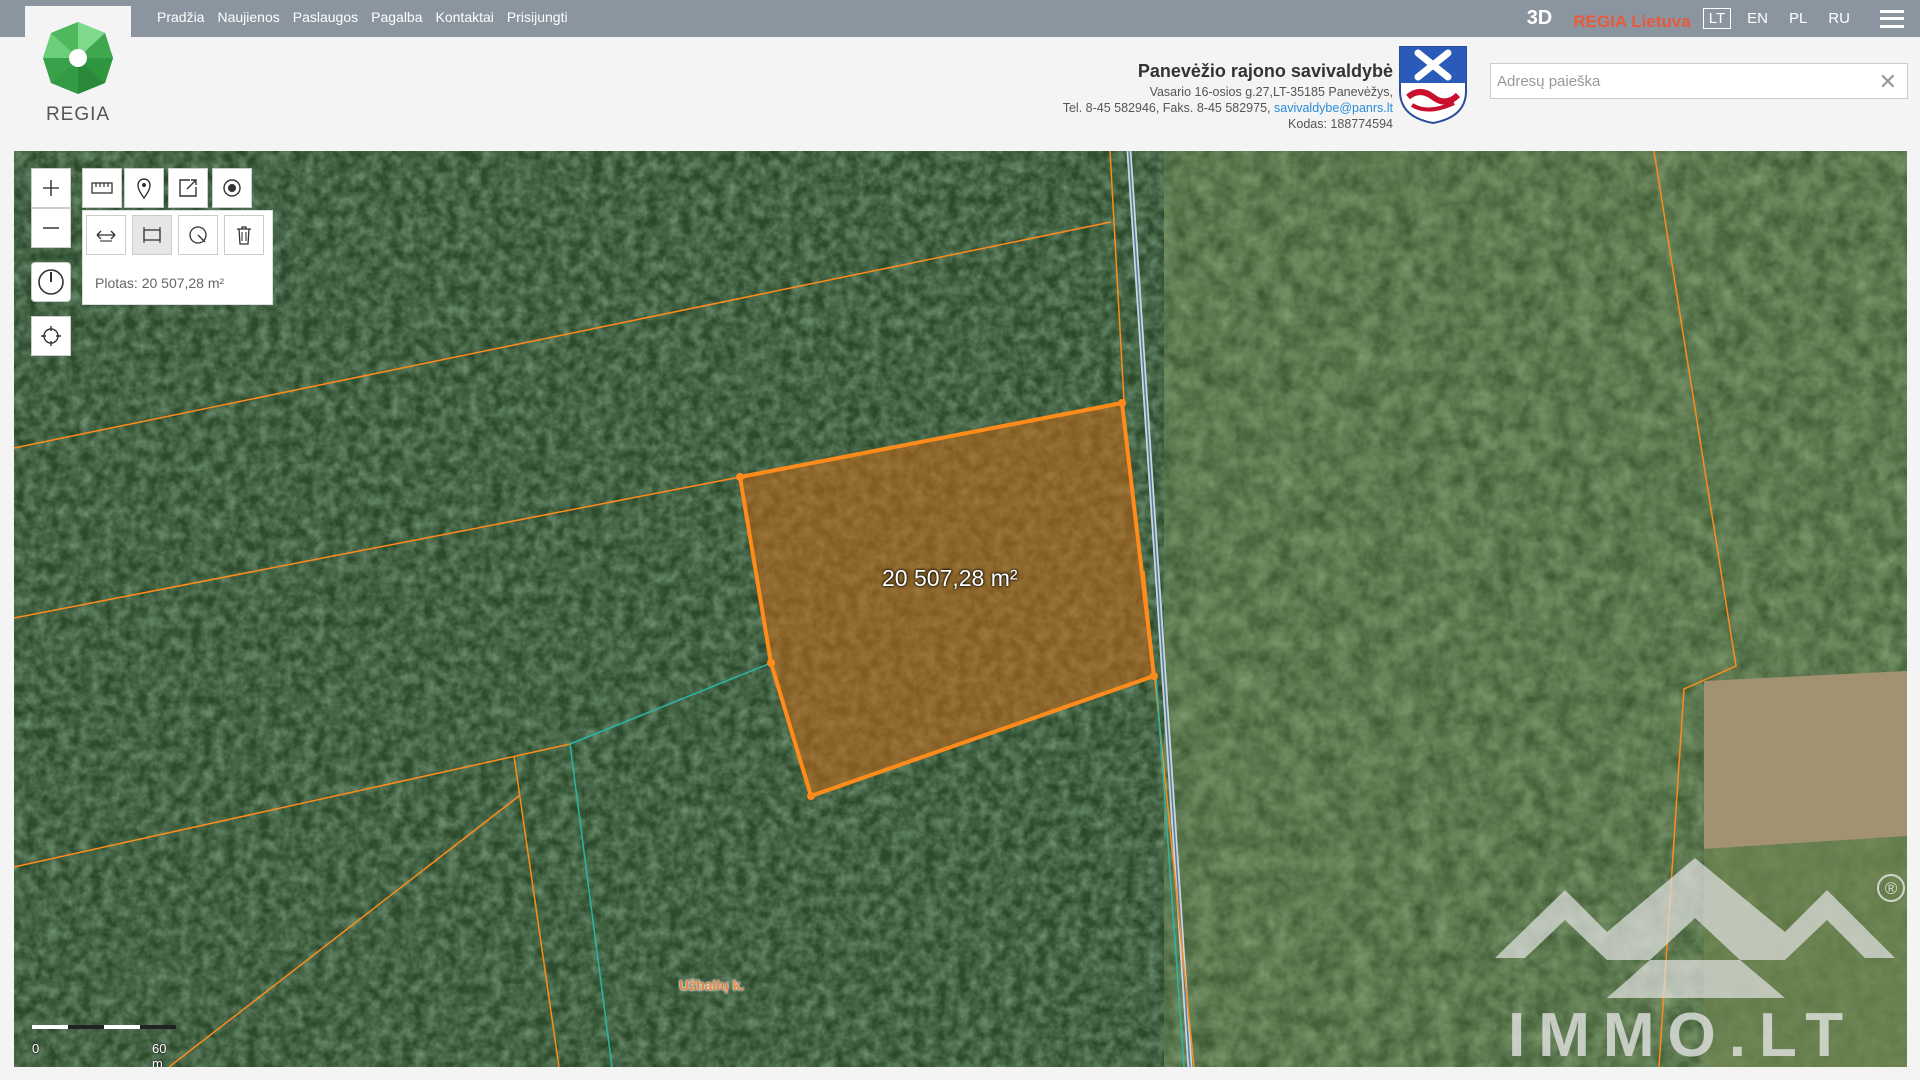  What do you see at coordinates (1631, 22) in the screenshot?
I see `region-link: REGIA Lietuva` at bounding box center [1631, 22].